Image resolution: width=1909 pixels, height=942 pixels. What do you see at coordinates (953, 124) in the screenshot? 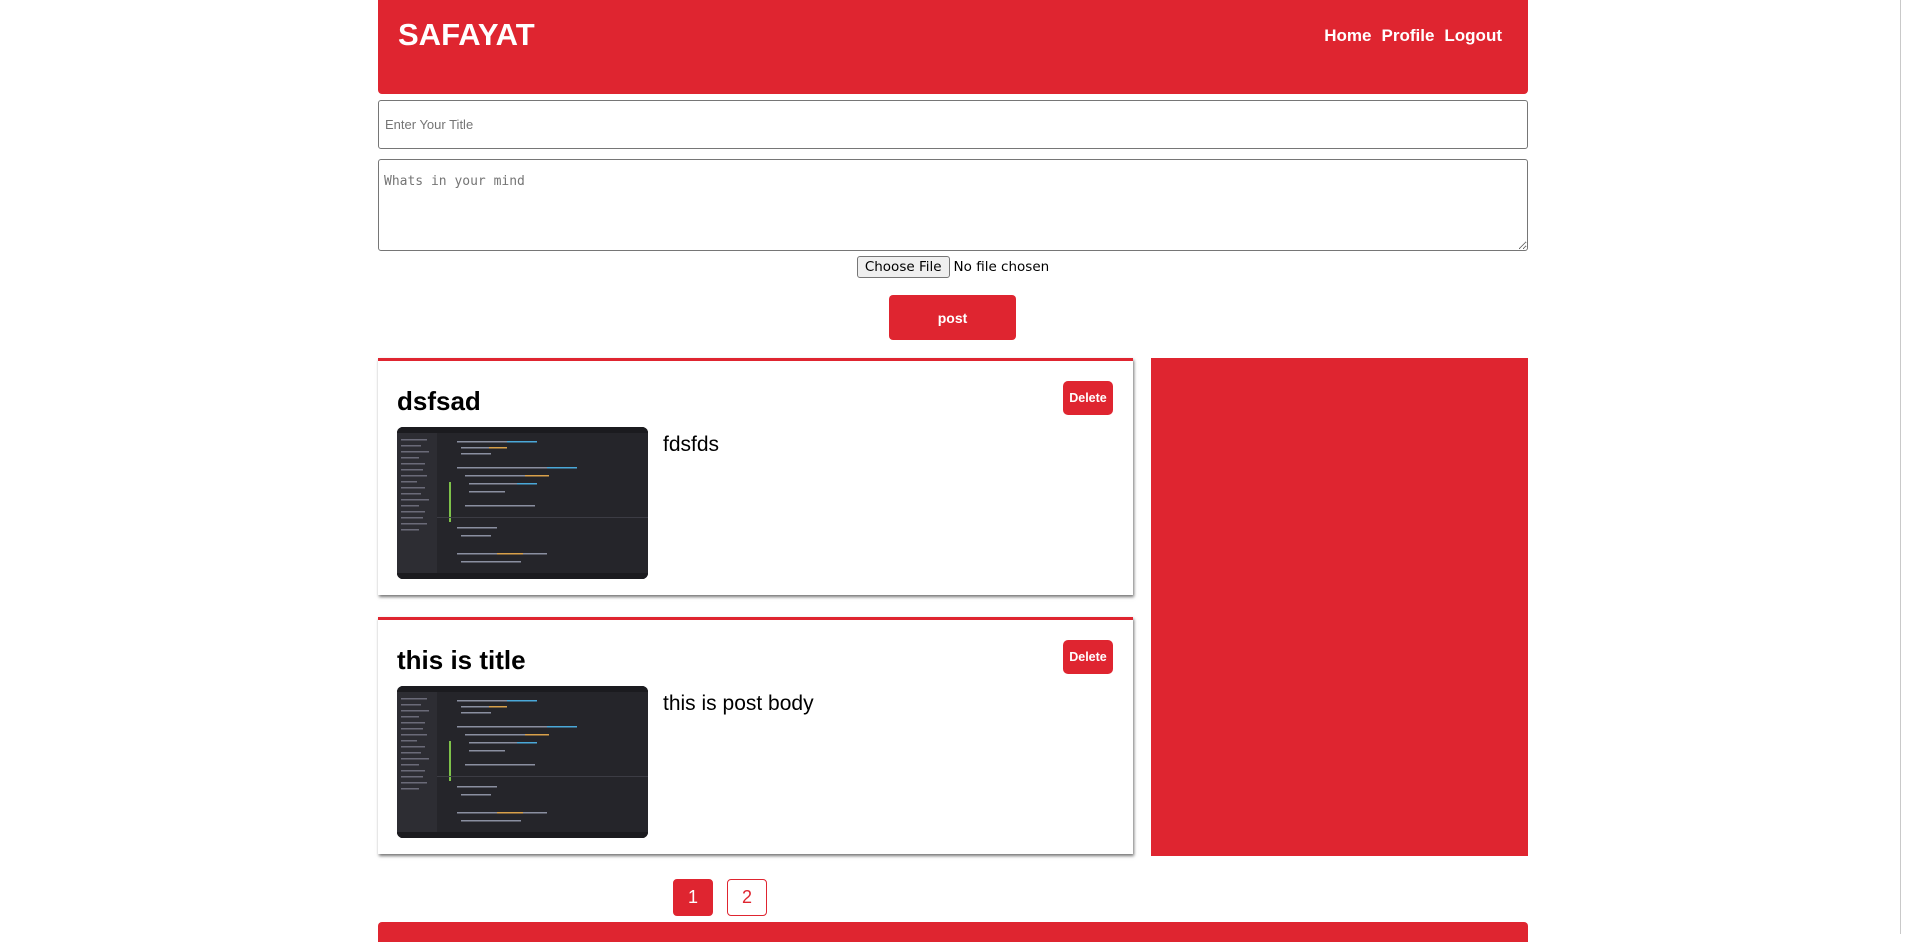
I see `post-title-input` at bounding box center [953, 124].